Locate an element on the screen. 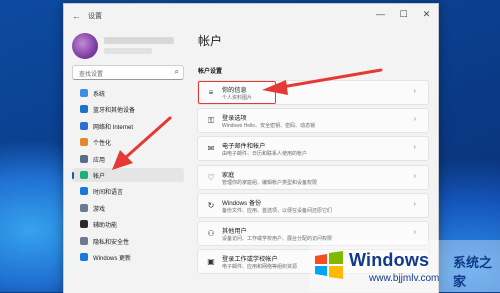  sidebar-item: 系统 is located at coordinates (128, 93).